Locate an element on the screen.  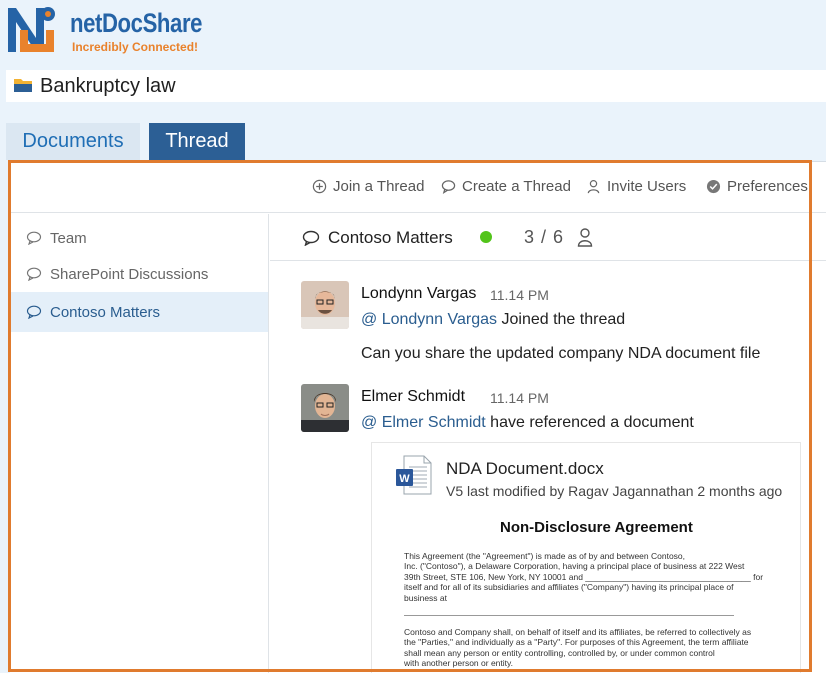
online-status-dot is located at coordinates (486, 237).